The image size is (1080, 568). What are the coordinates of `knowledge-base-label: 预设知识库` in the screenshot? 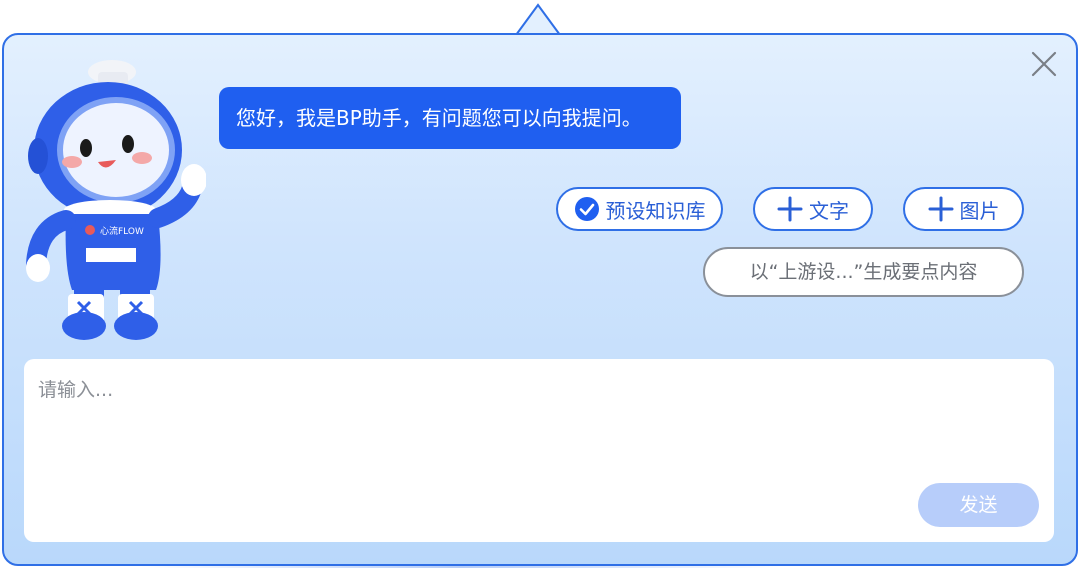 It's located at (655, 210).